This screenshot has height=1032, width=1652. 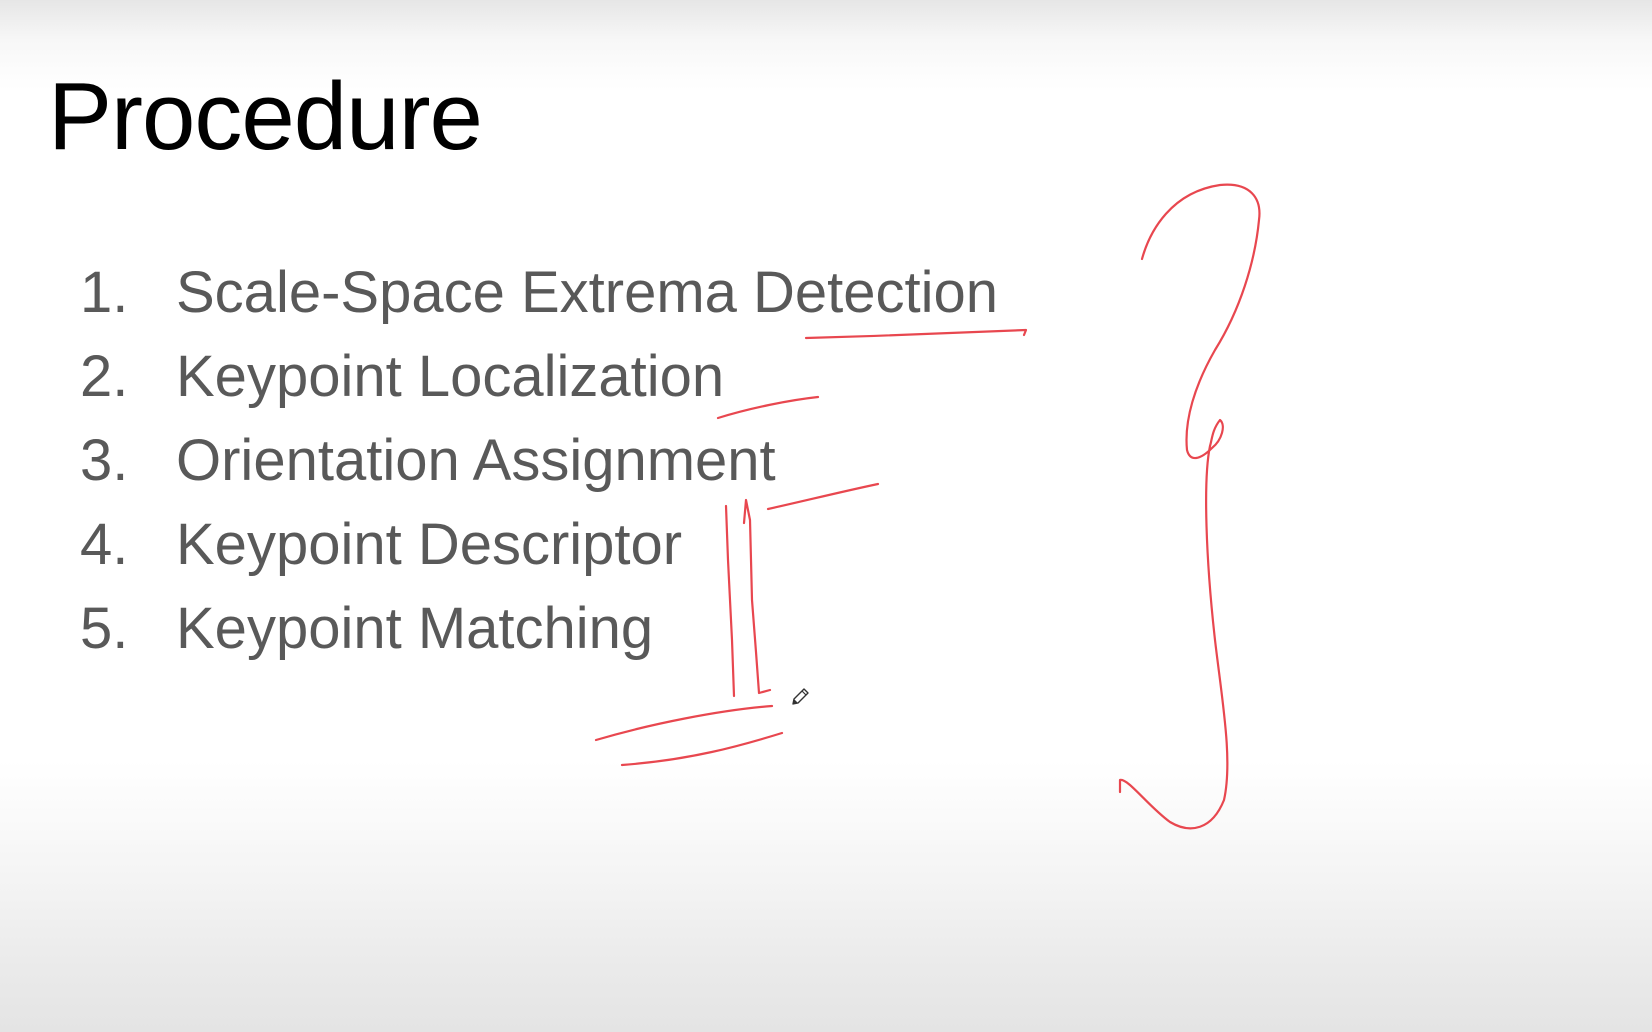 What do you see at coordinates (1189, 506) in the screenshot?
I see `curly-brace-stroke` at bounding box center [1189, 506].